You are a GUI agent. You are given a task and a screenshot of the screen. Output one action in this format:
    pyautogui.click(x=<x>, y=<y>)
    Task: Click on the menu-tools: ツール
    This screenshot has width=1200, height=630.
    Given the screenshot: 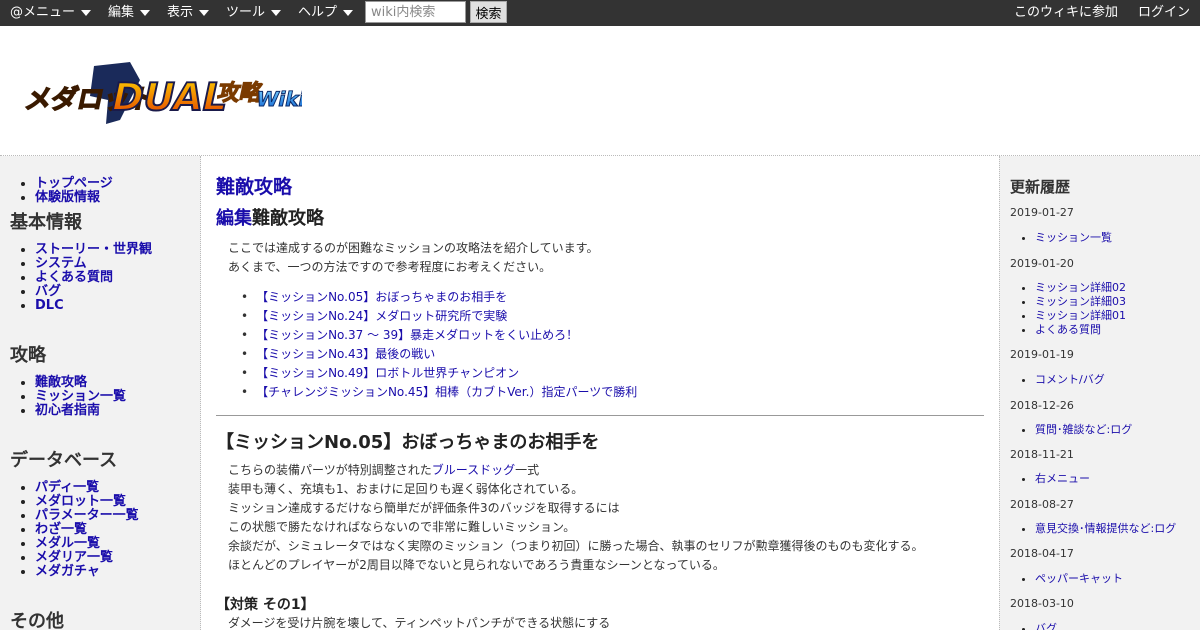 What is the action you would take?
    pyautogui.click(x=254, y=13)
    